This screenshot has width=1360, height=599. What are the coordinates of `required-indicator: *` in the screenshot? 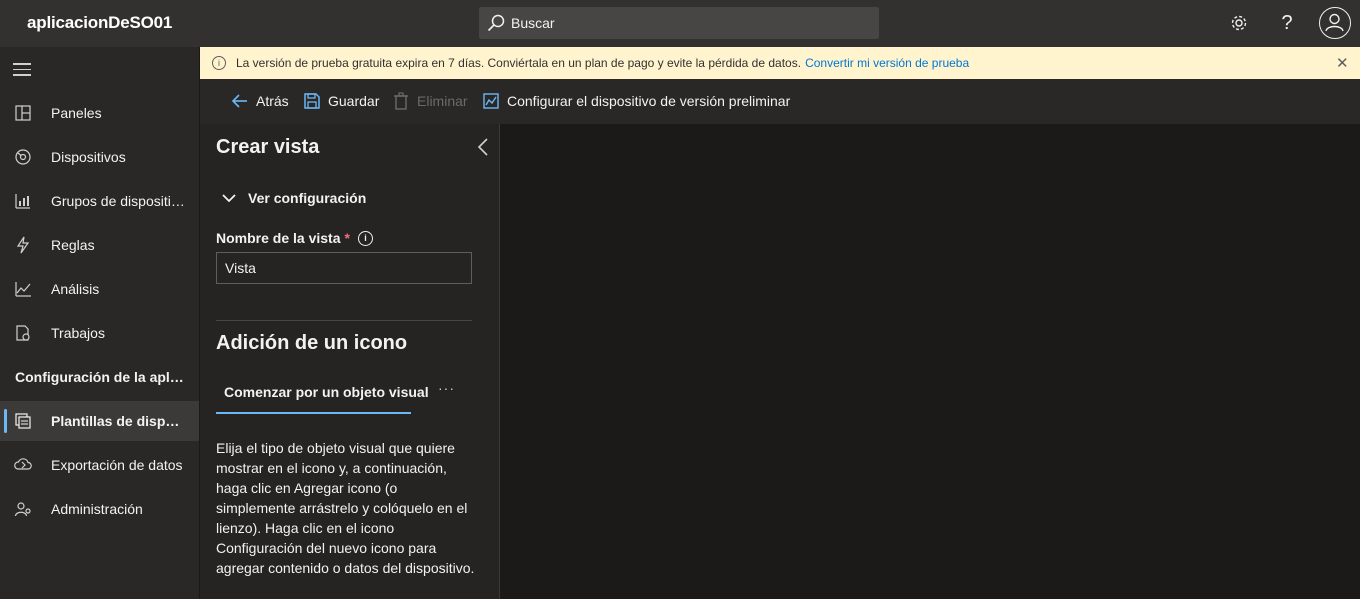 It's located at (347, 238).